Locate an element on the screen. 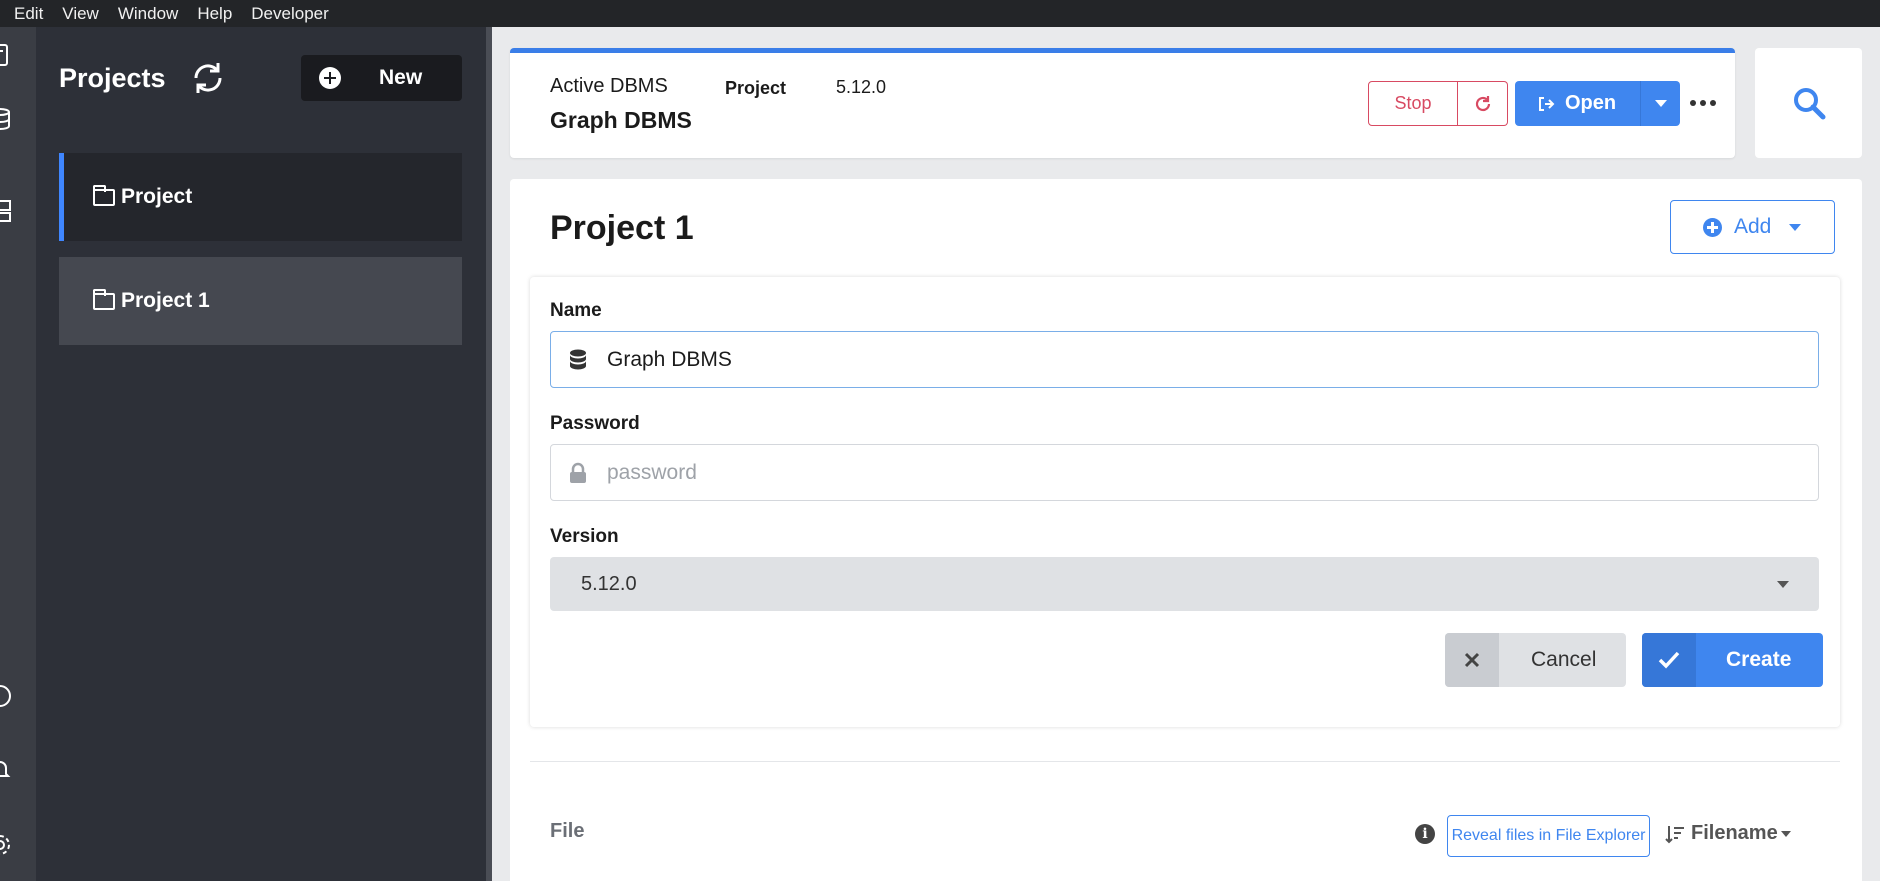 This screenshot has width=1880, height=881. sidebar-item-project: Project is located at coordinates (260, 197).